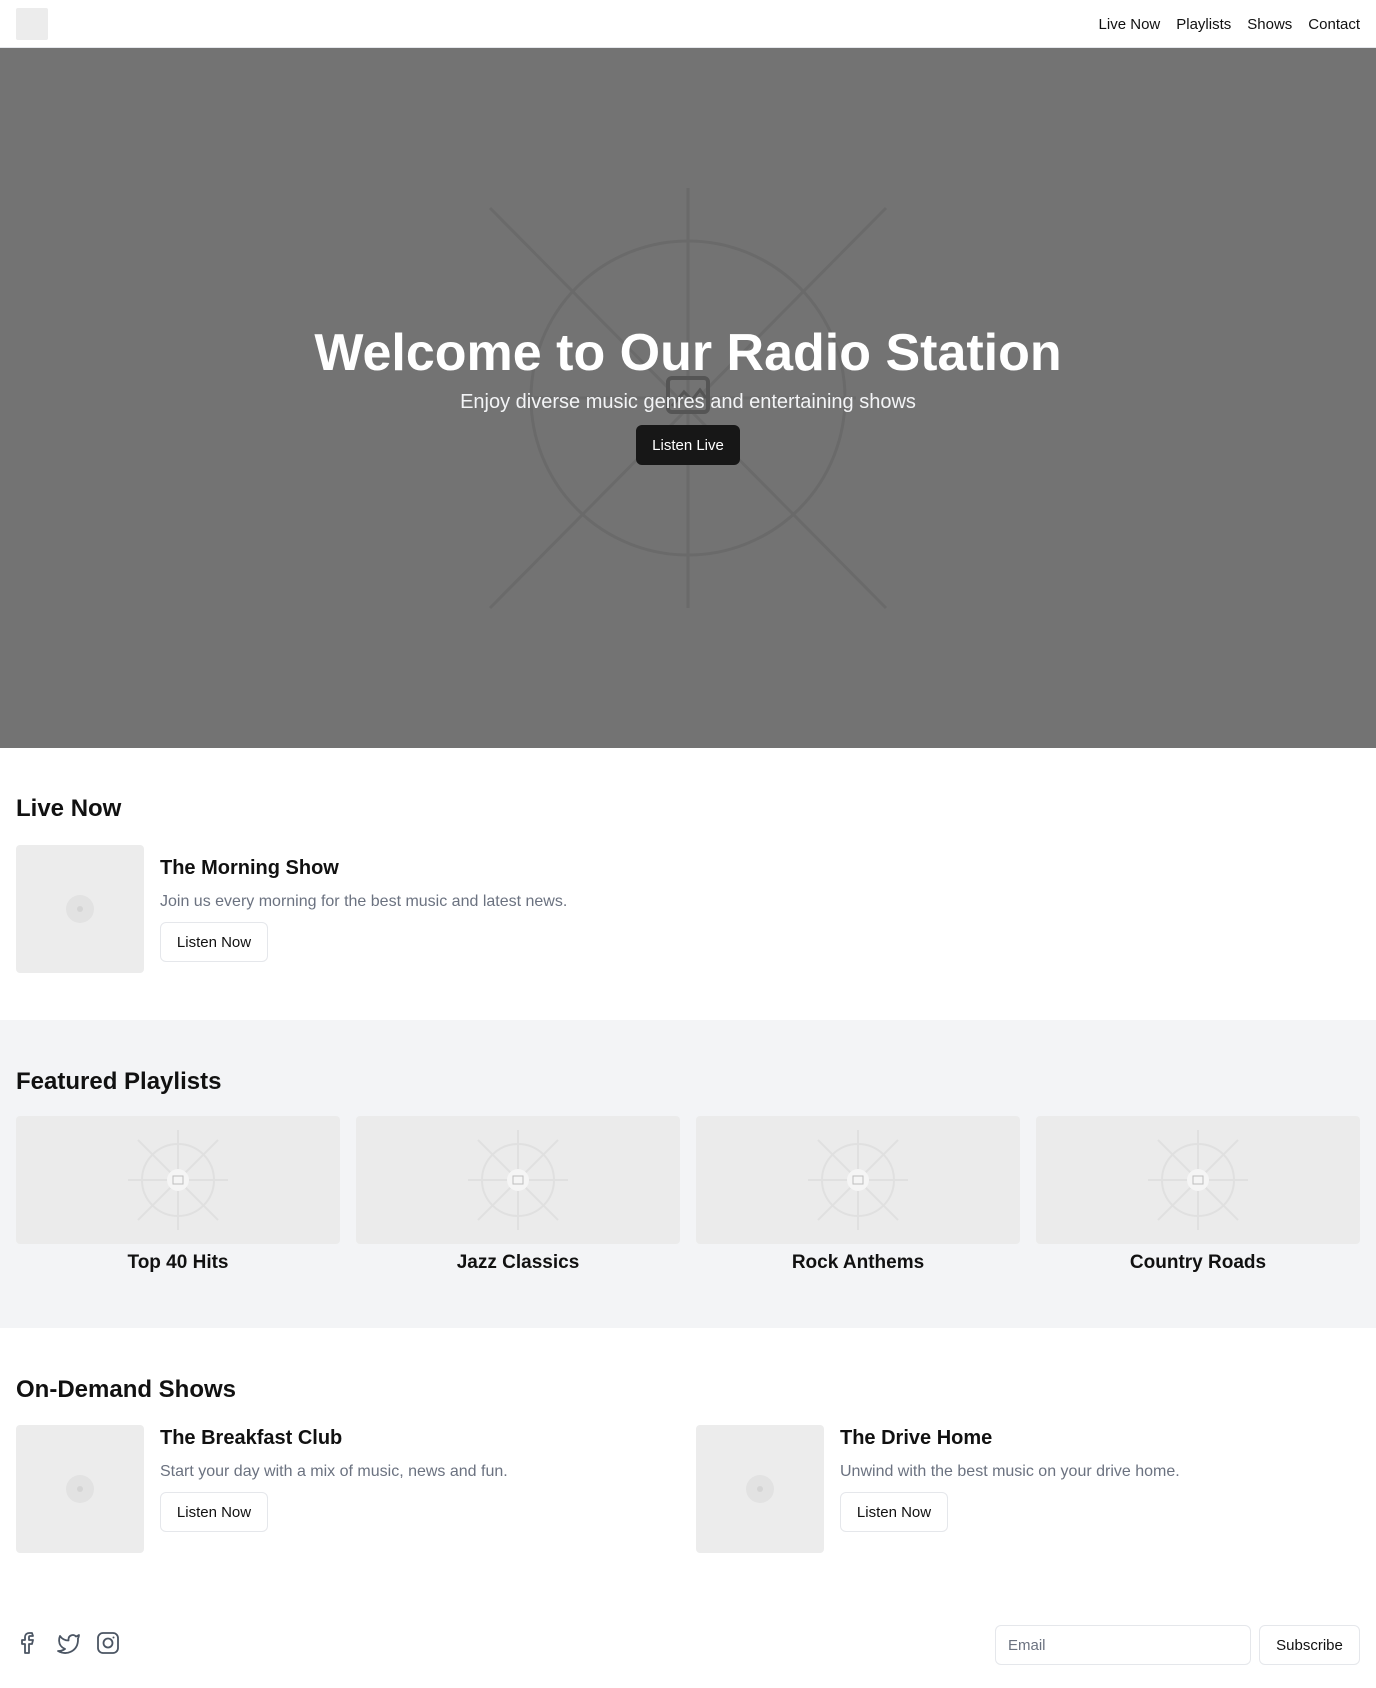 Image resolution: width=1376 pixels, height=1688 pixels. Describe the element at coordinates (688, 445) in the screenshot. I see `listen-live-button: Listen Live` at that location.